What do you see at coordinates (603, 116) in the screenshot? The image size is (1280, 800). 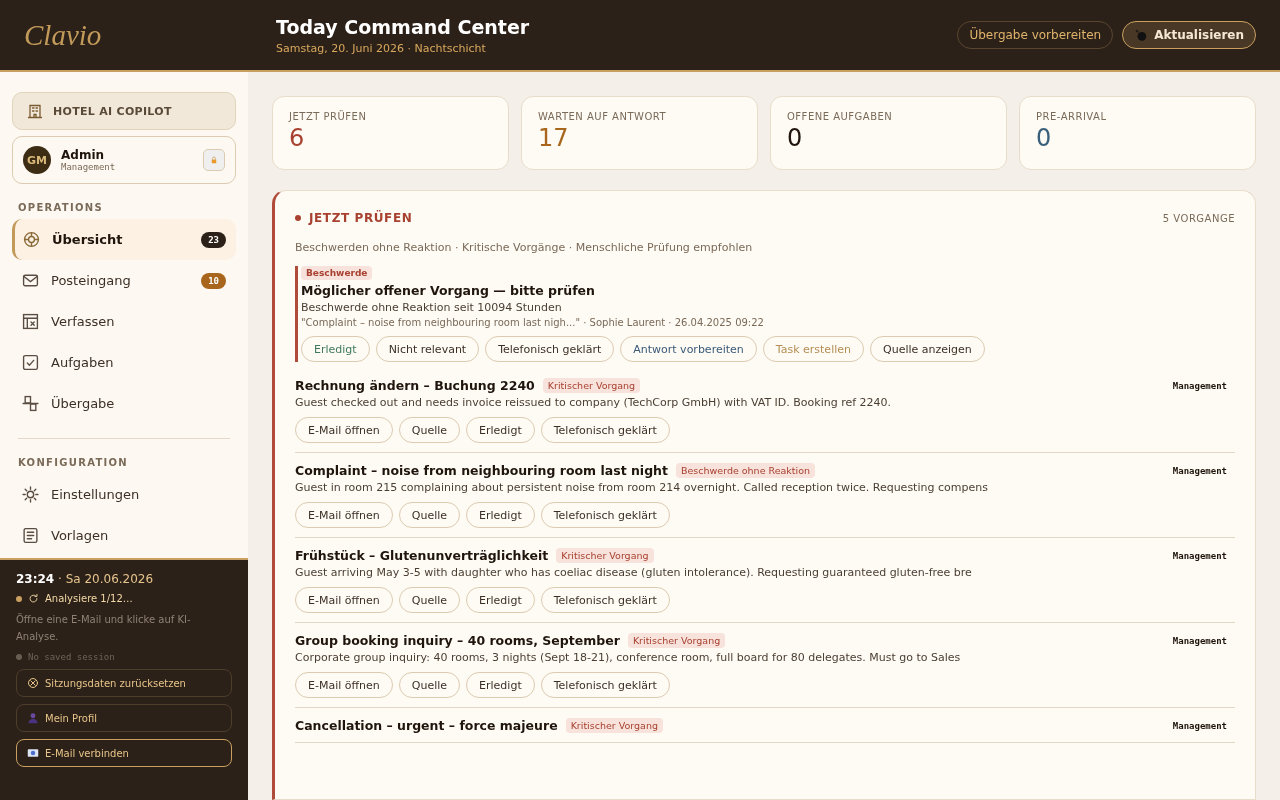 I see `stat-label: WARTEN AUF ANTWORT` at bounding box center [603, 116].